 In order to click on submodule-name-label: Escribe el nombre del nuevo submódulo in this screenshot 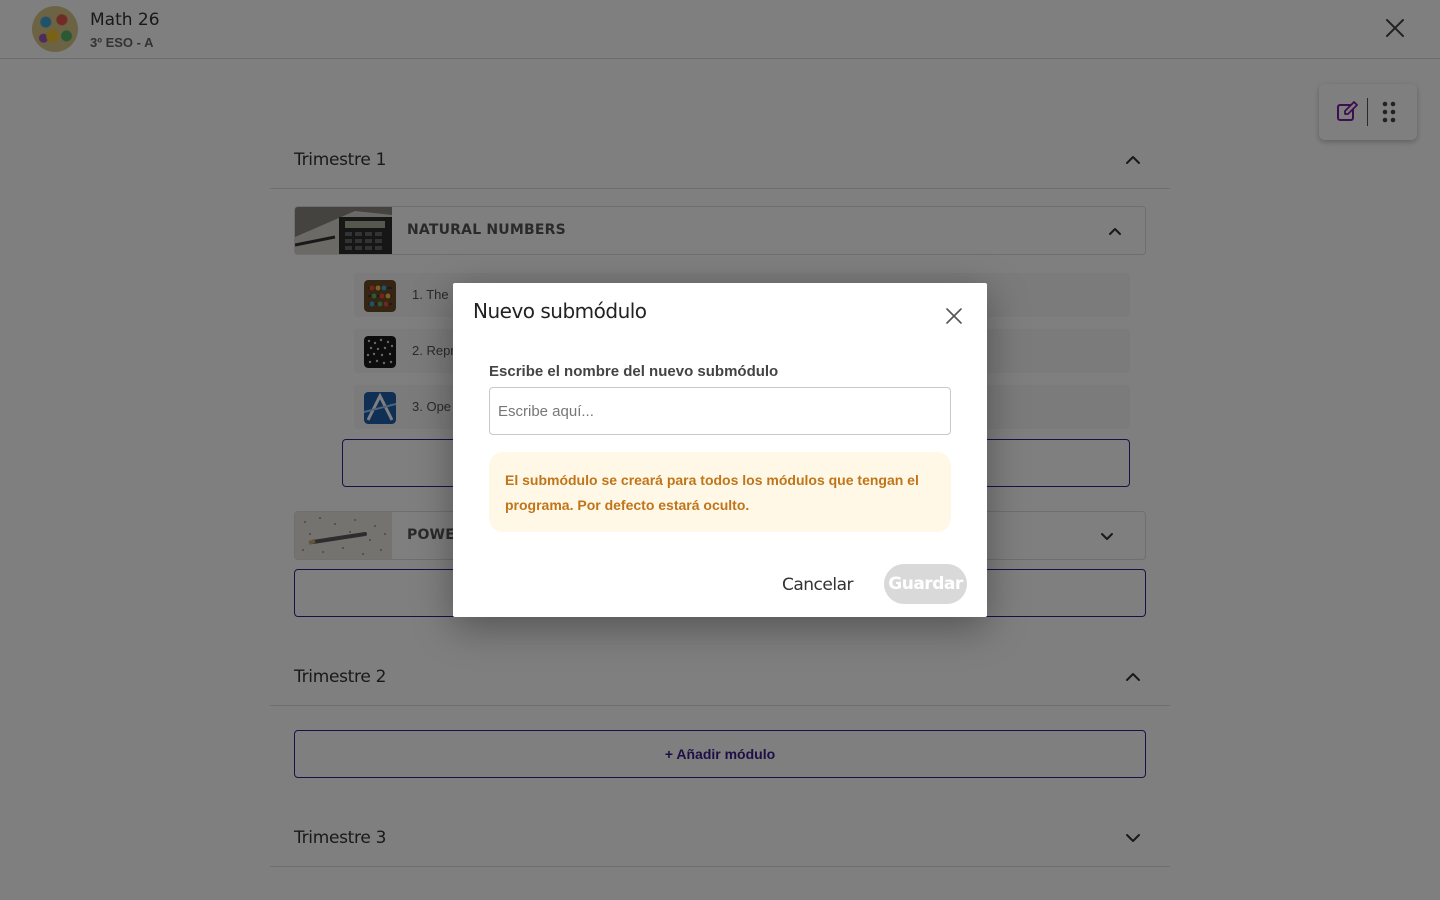, I will do `click(634, 371)`.